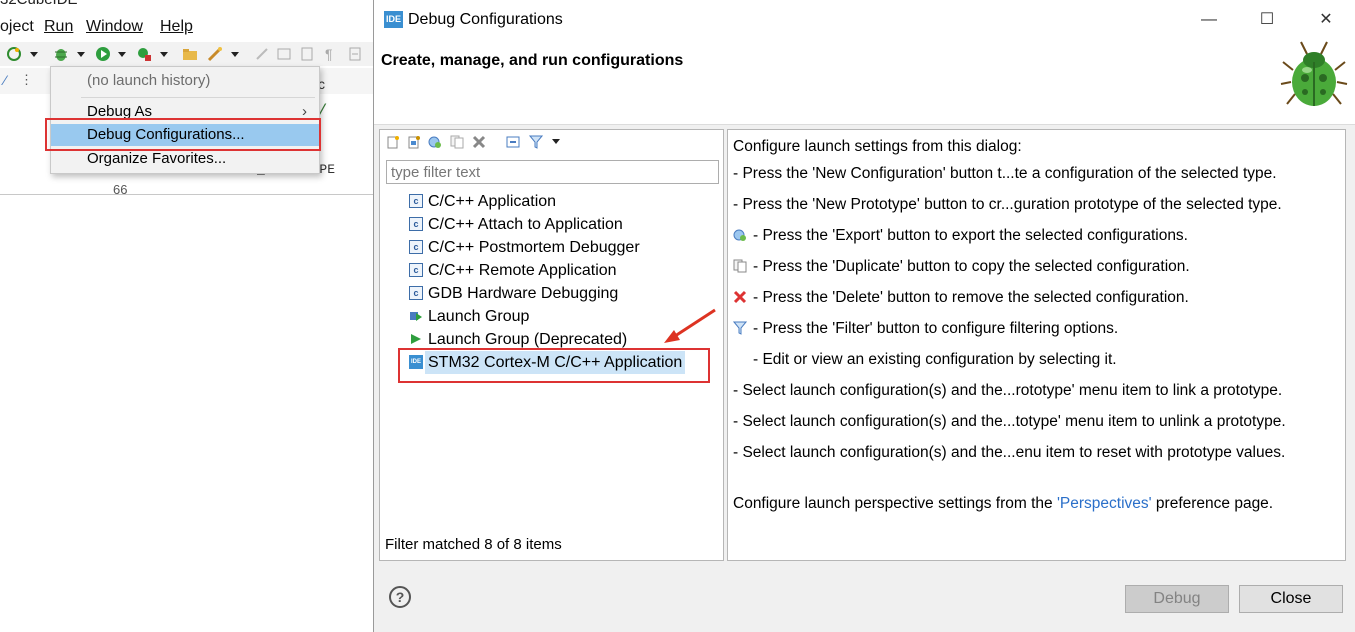  What do you see at coordinates (522, 270) in the screenshot?
I see `tree-item-label: C/C++ Remote Application` at bounding box center [522, 270].